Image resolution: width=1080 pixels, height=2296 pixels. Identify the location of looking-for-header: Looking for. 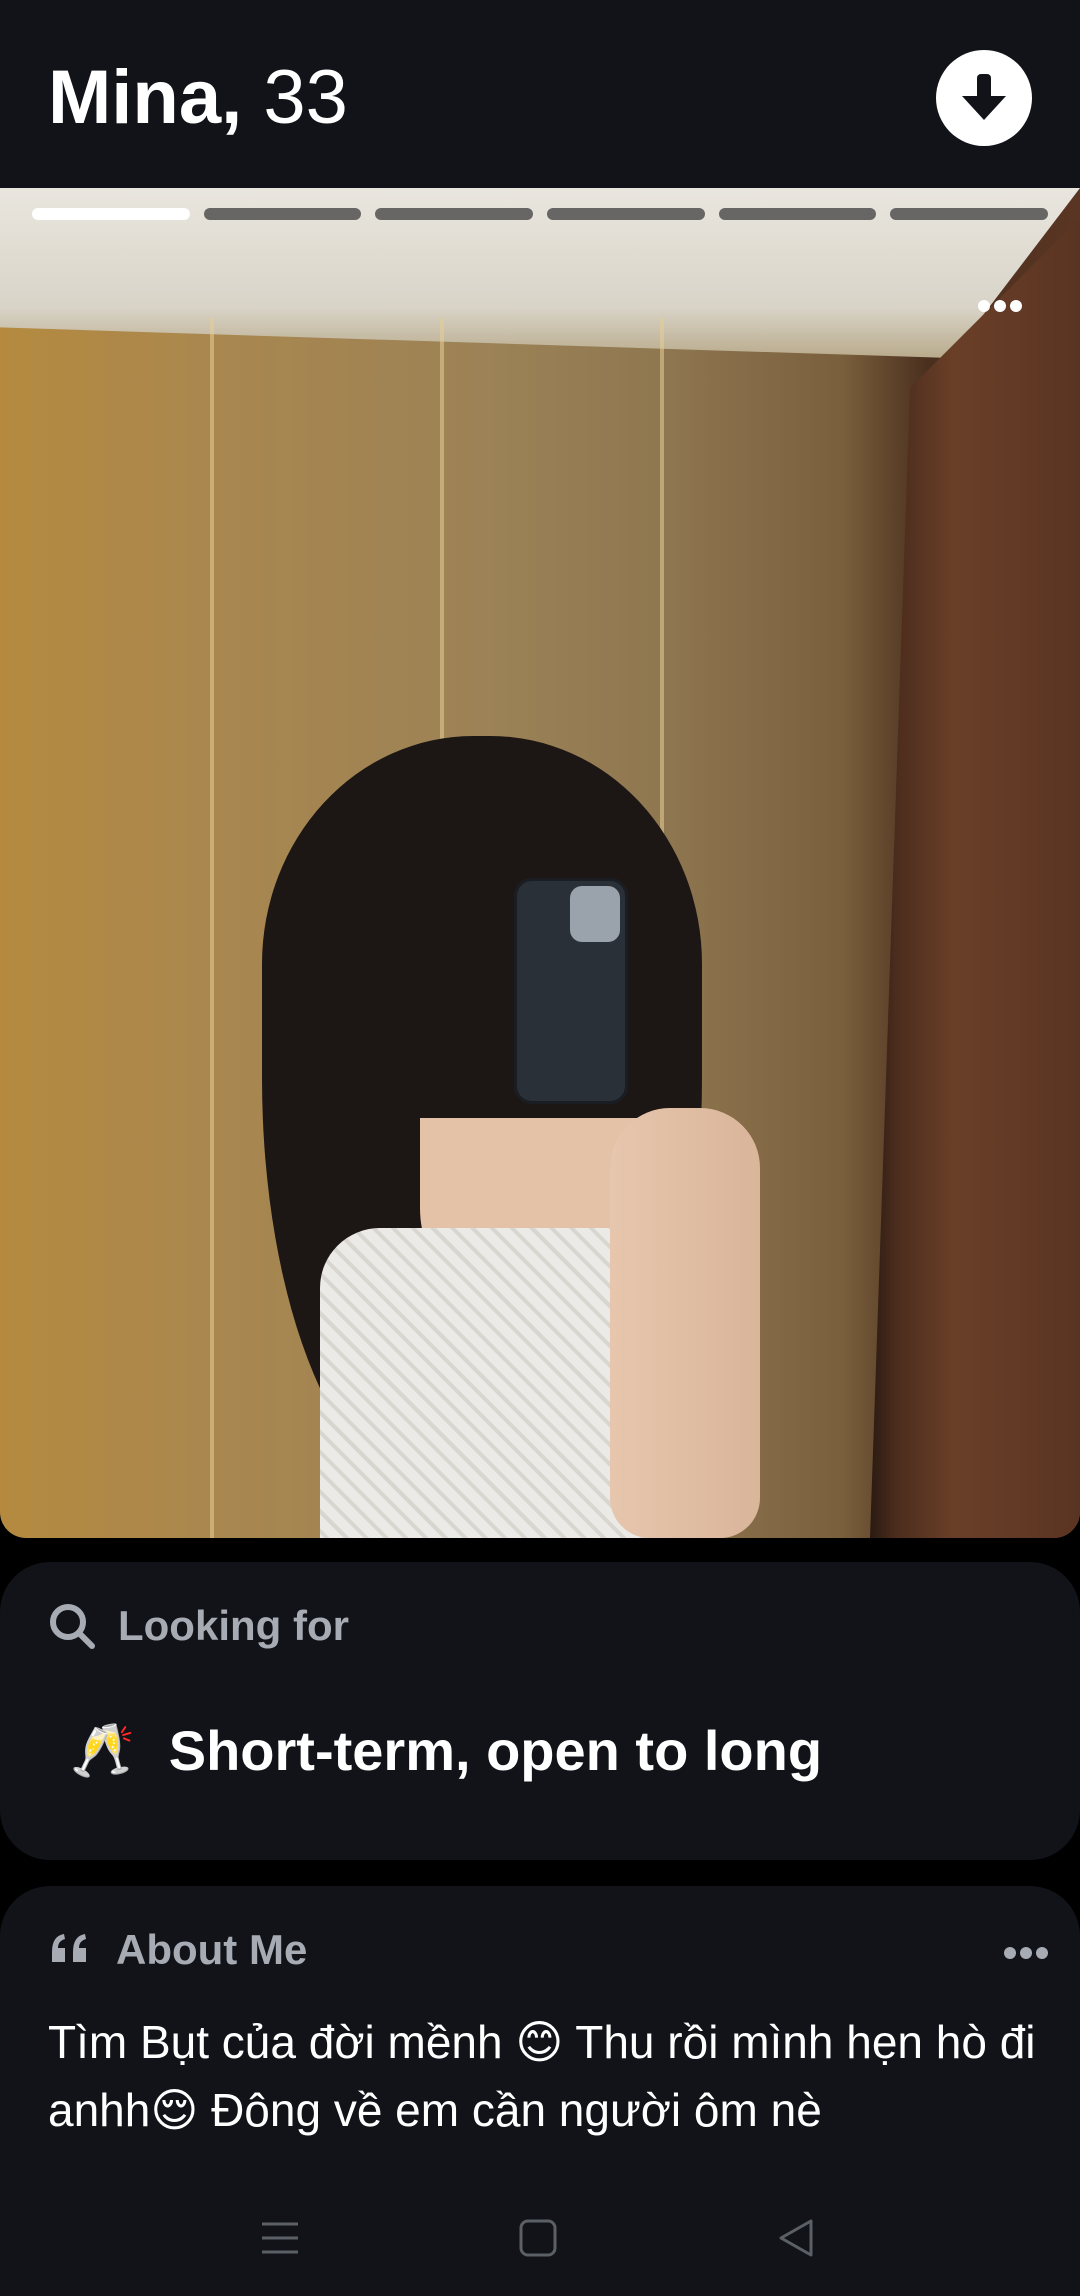
(198, 1626).